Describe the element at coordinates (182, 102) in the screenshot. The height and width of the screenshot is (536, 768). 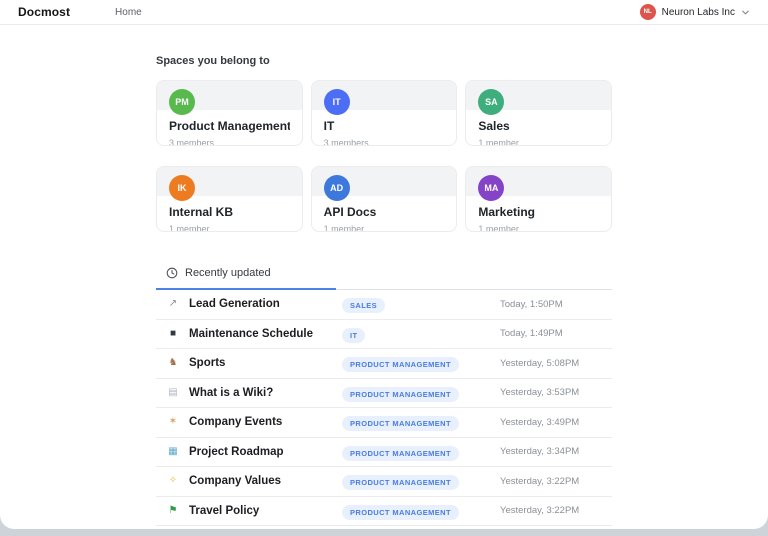
I see `space-avatar: PM` at that location.